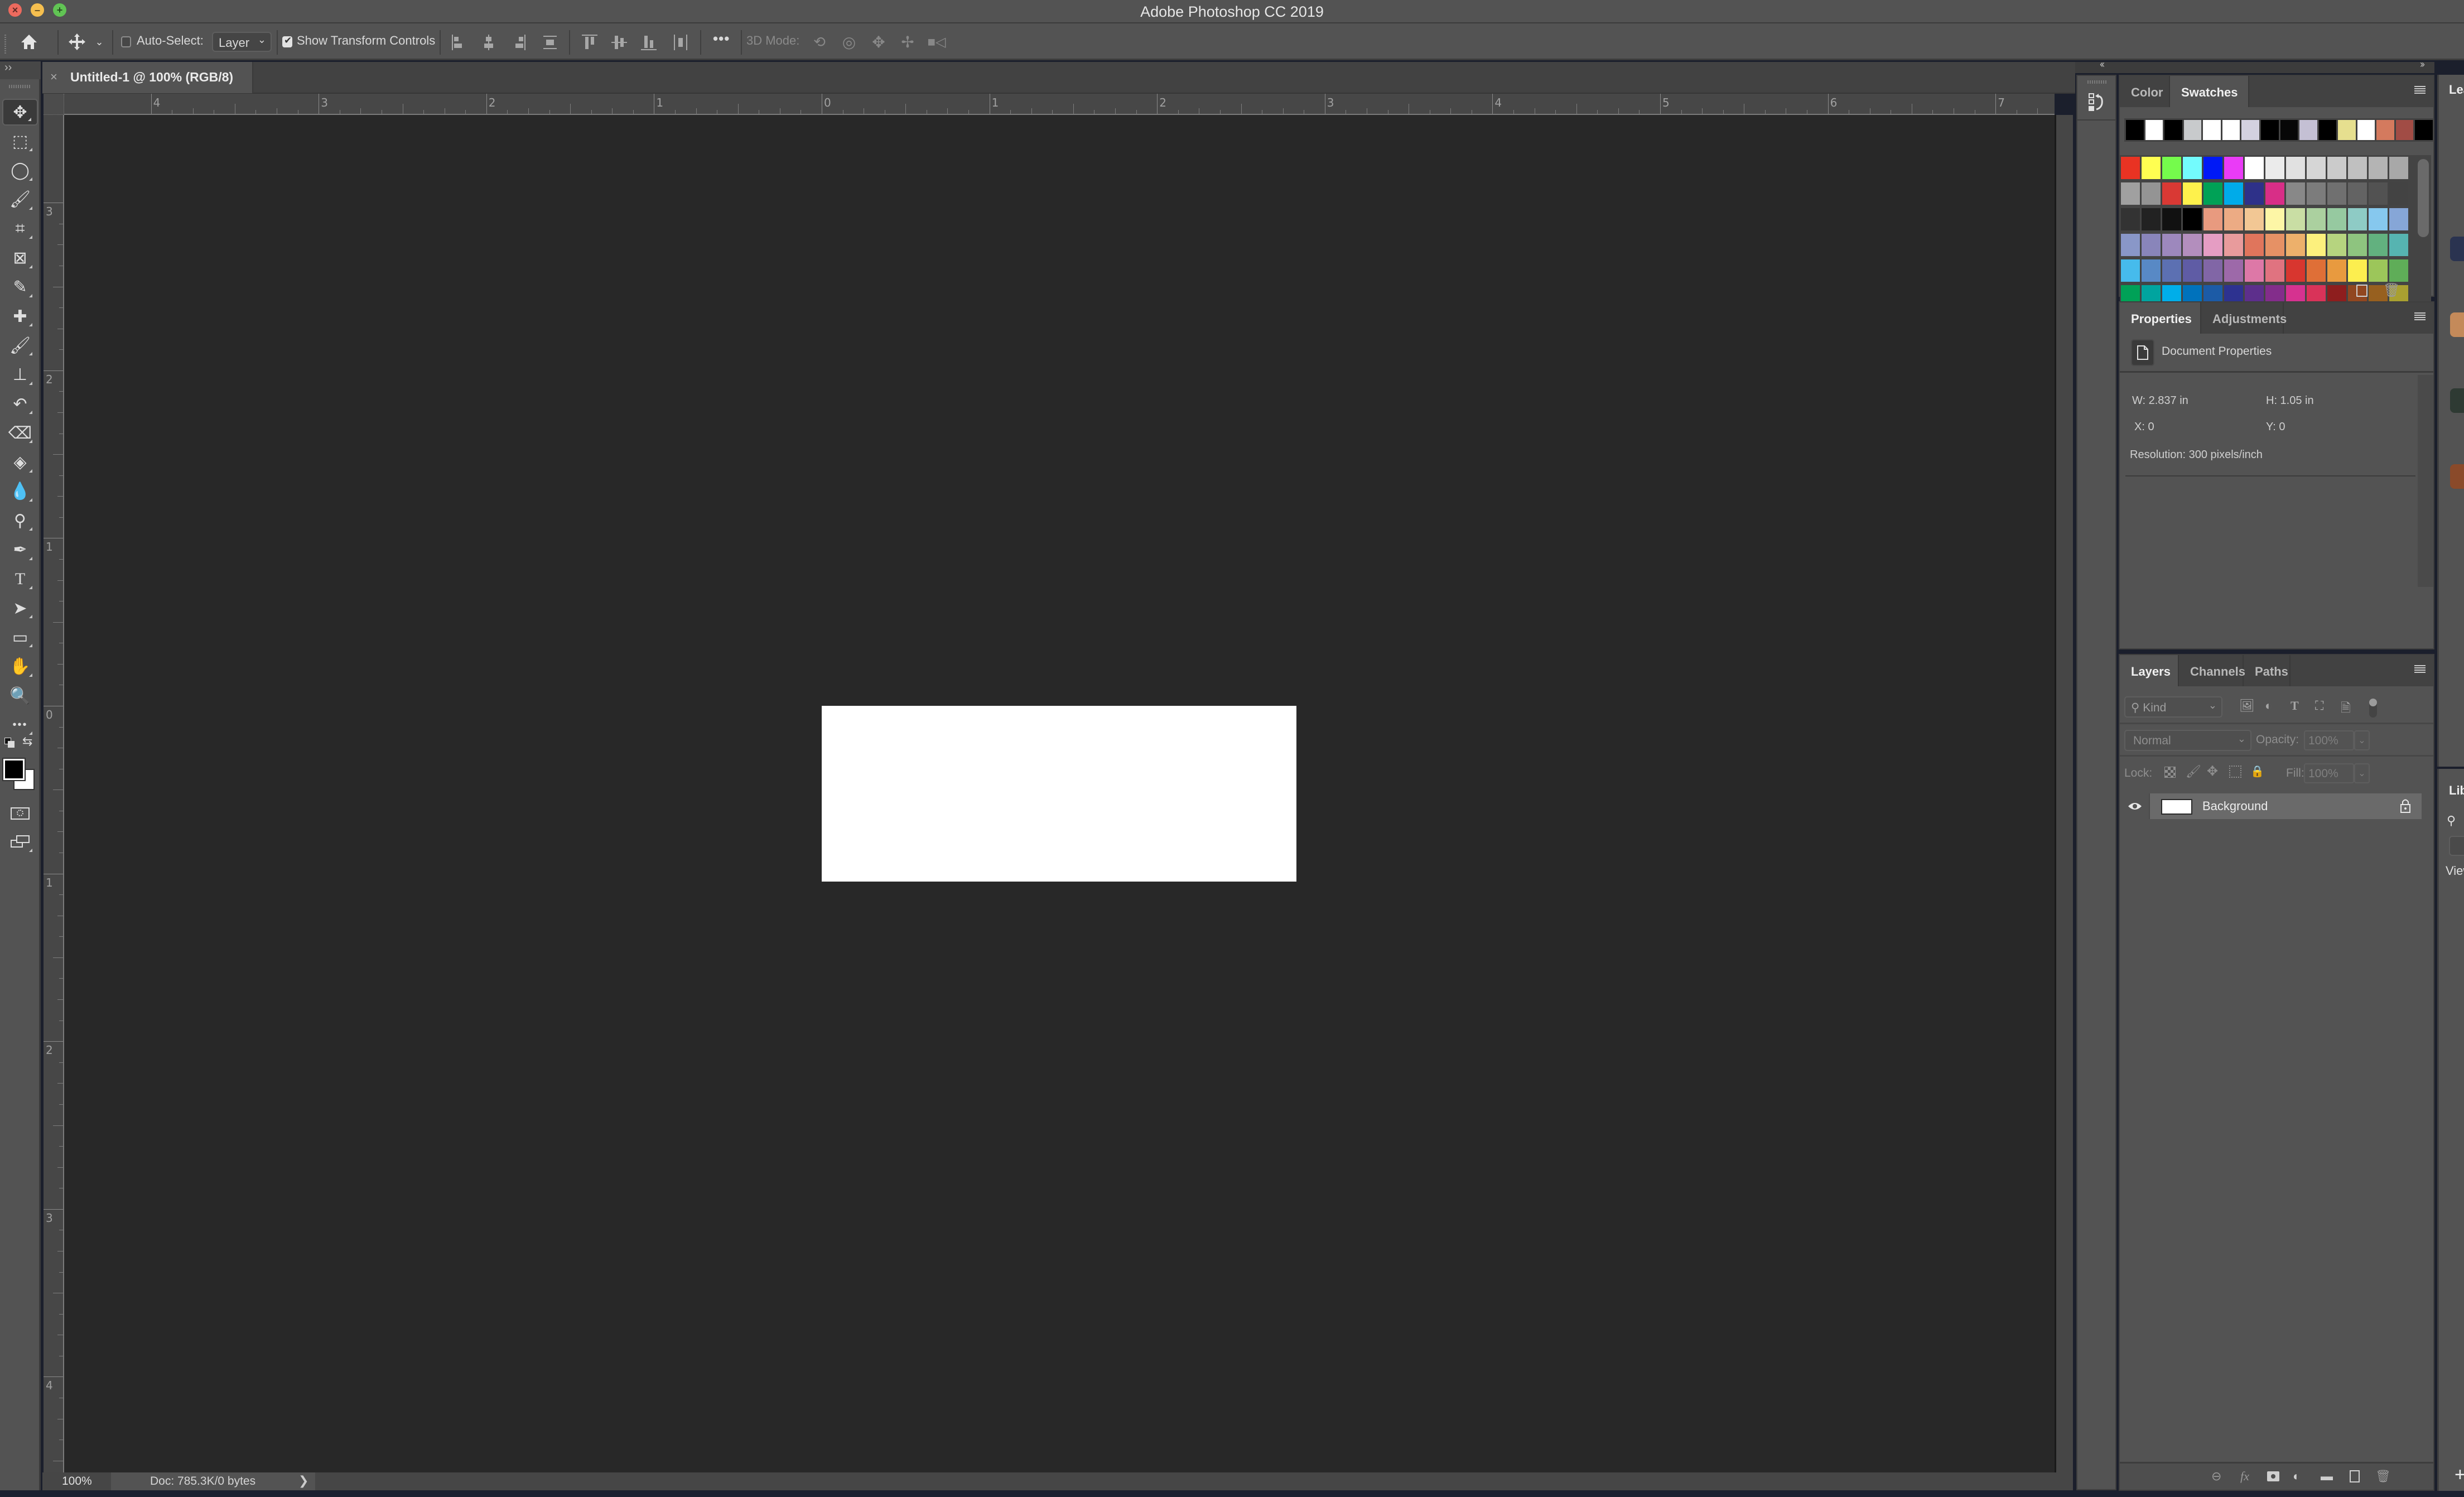  What do you see at coordinates (2097, 82) in the screenshot?
I see `dock-grip` at bounding box center [2097, 82].